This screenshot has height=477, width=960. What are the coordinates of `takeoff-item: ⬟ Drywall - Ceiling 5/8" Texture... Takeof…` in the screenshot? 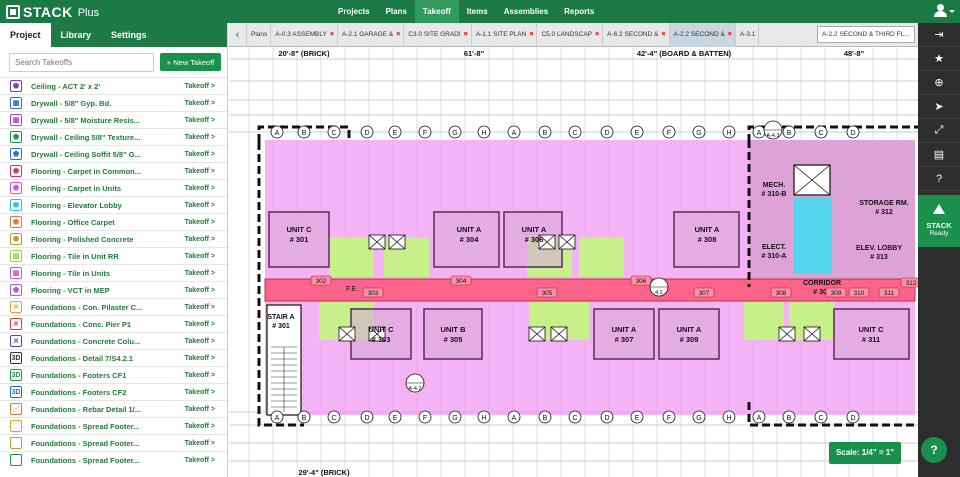 It's located at (113, 136).